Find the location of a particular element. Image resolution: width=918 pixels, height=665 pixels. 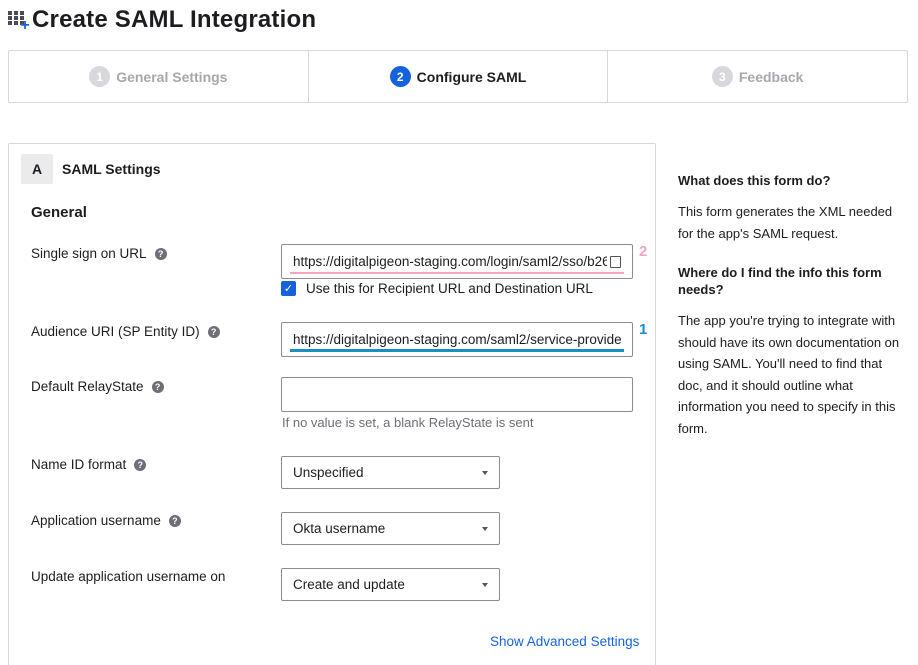

relay-state-label: Default RelayState ? is located at coordinates (97, 386).